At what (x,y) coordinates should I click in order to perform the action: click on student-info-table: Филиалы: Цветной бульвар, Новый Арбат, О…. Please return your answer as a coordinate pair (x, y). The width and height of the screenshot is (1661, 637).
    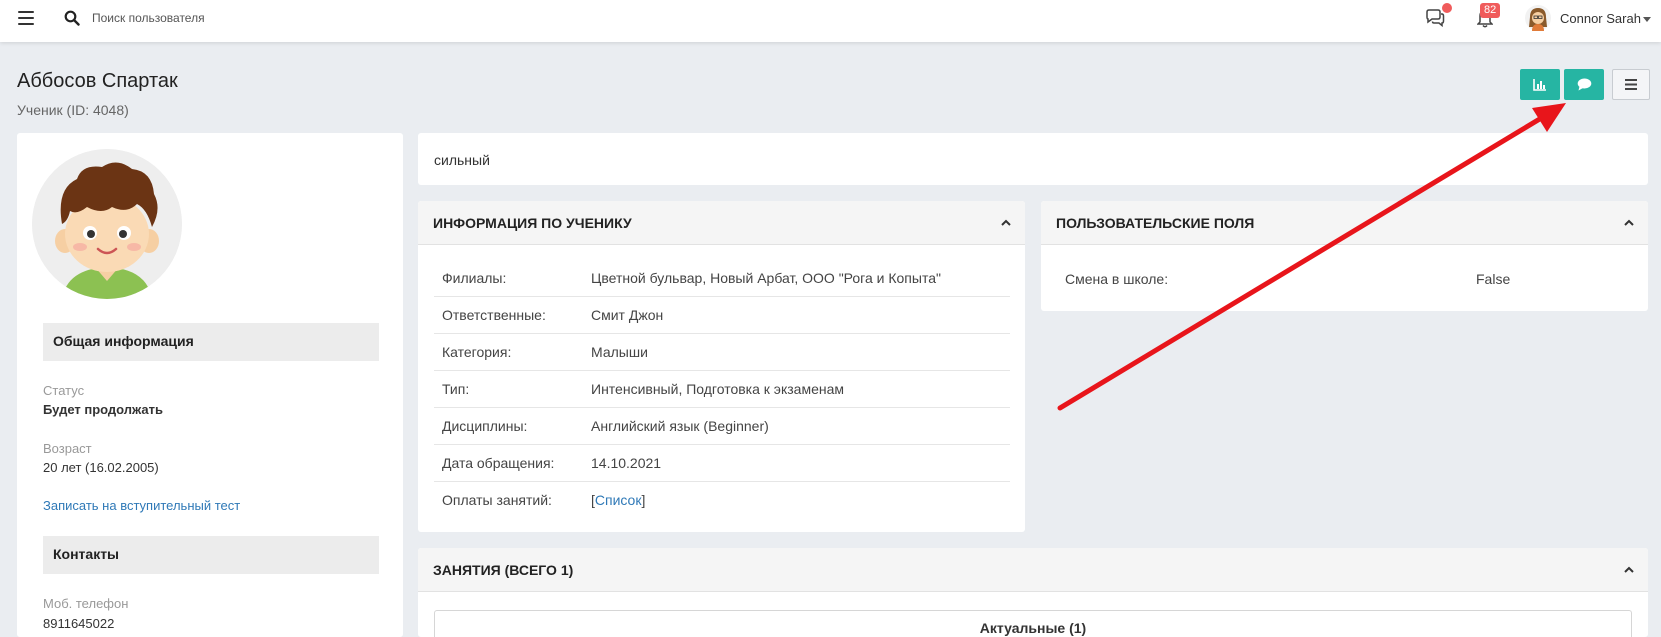
    Looking at the image, I should click on (722, 389).